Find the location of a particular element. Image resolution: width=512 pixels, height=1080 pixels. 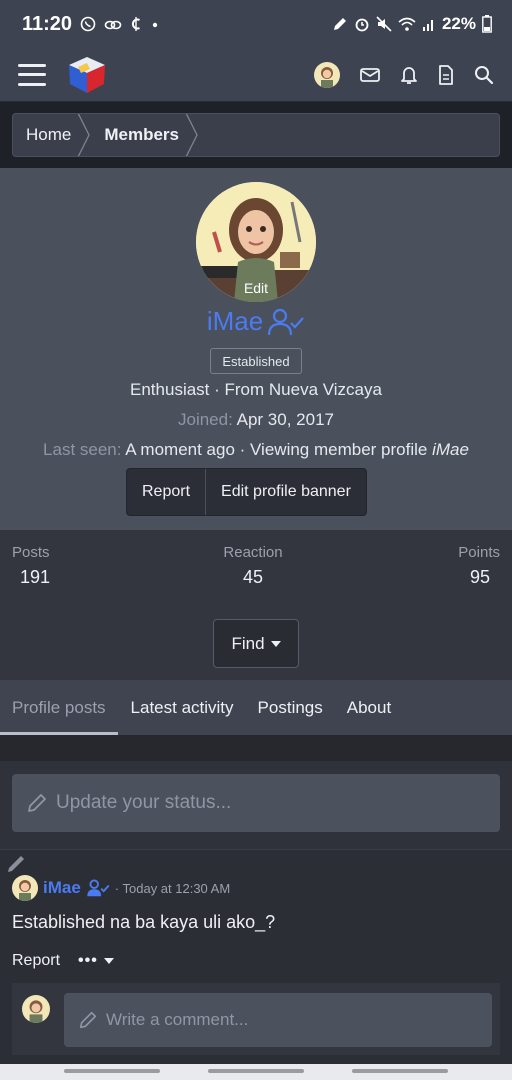

status-time: 11:20 is located at coordinates (47, 23).